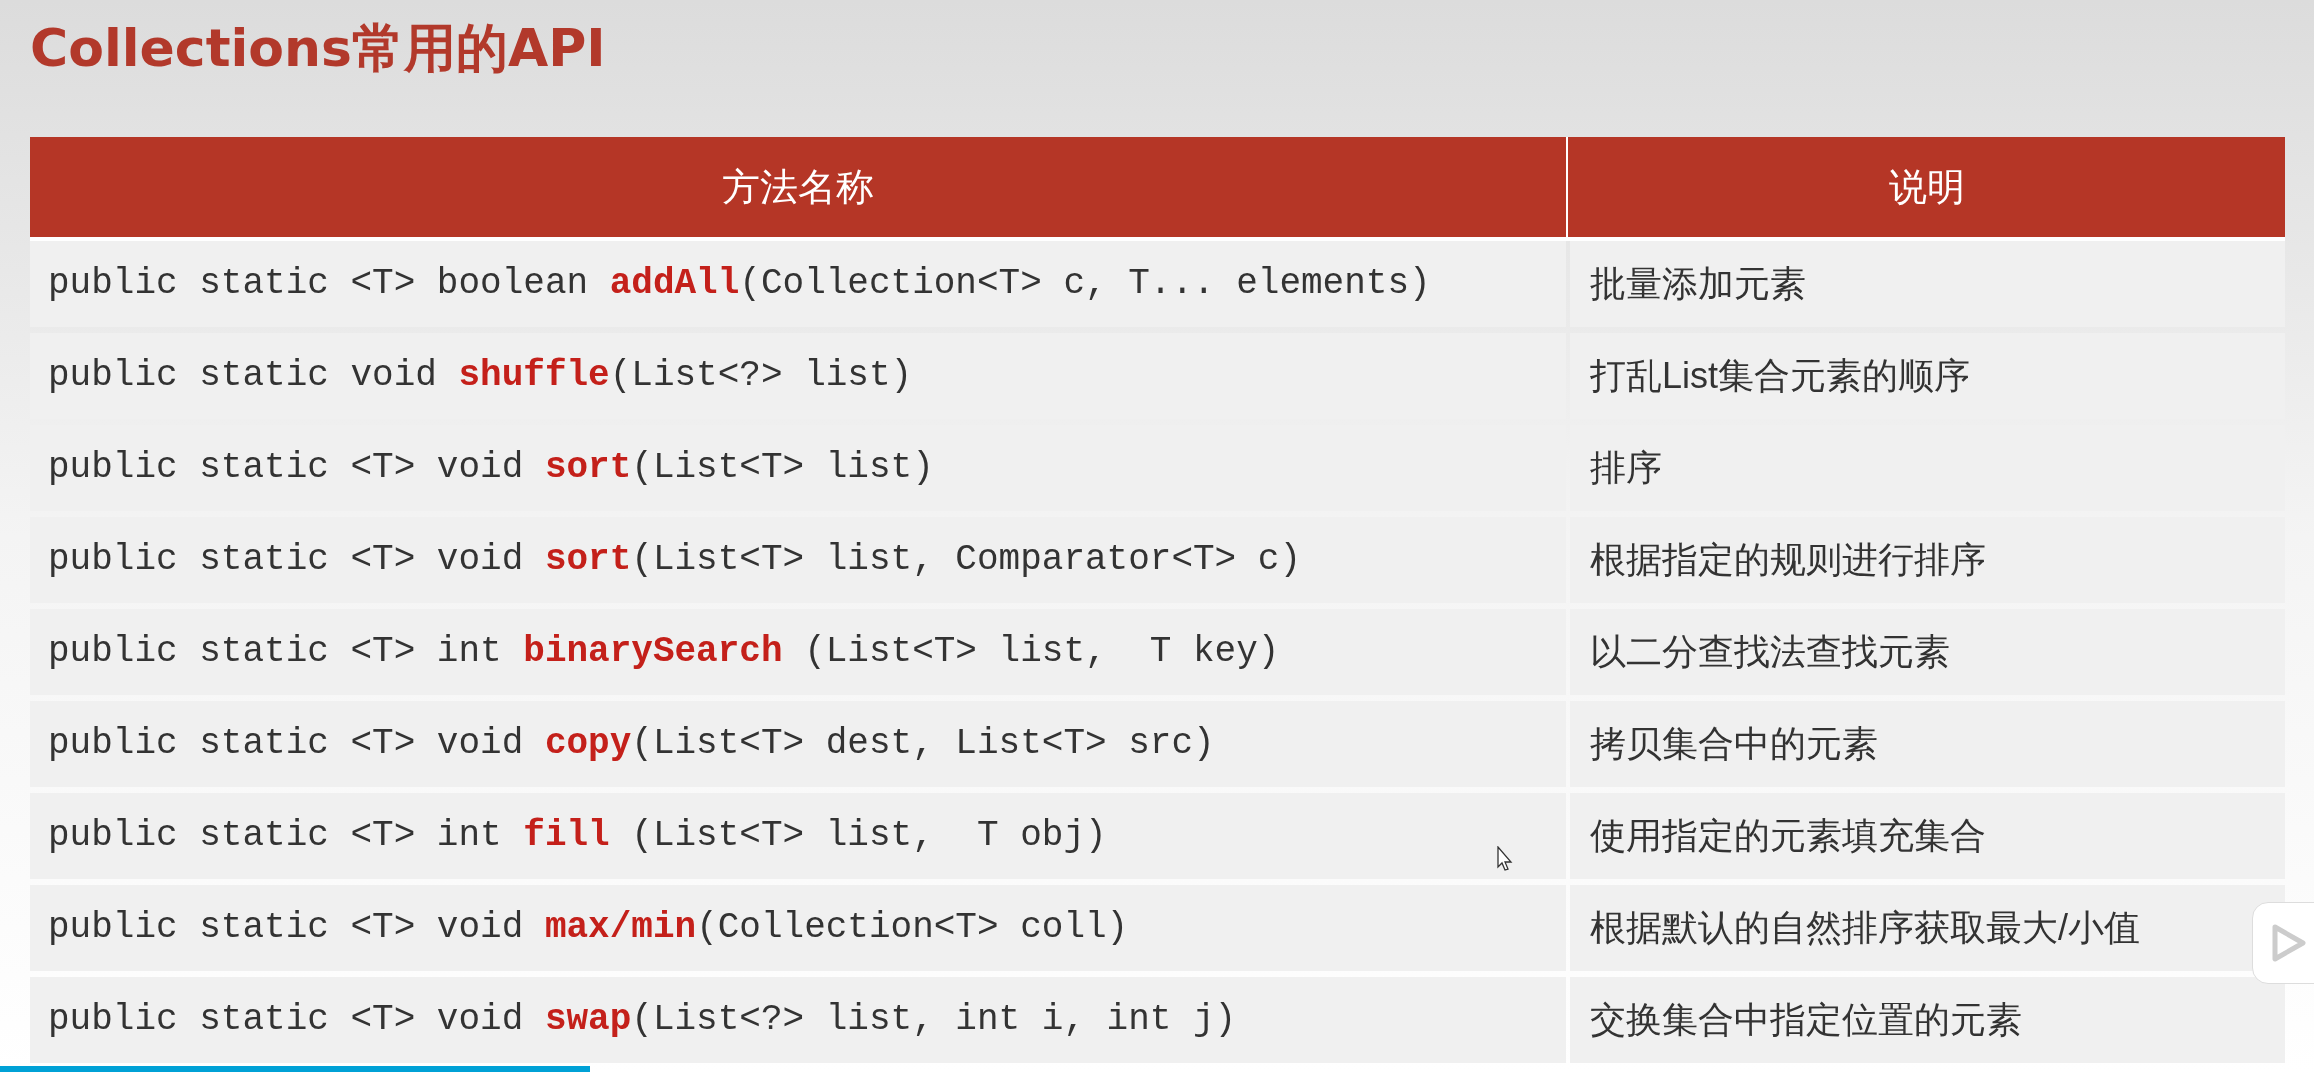 This screenshot has width=2314, height=1072. I want to click on table-cell: 使用指定的元素填充集合, so click(1927, 836).